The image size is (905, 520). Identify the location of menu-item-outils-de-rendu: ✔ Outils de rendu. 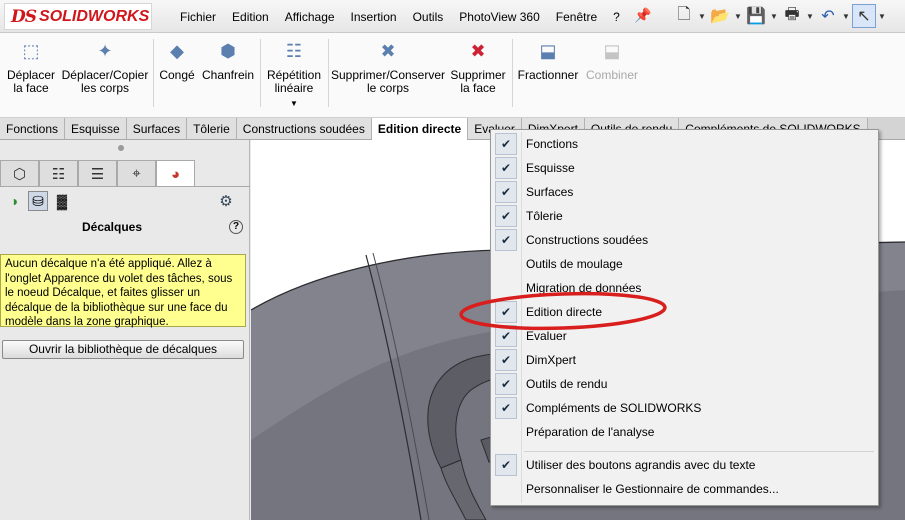
(684, 384).